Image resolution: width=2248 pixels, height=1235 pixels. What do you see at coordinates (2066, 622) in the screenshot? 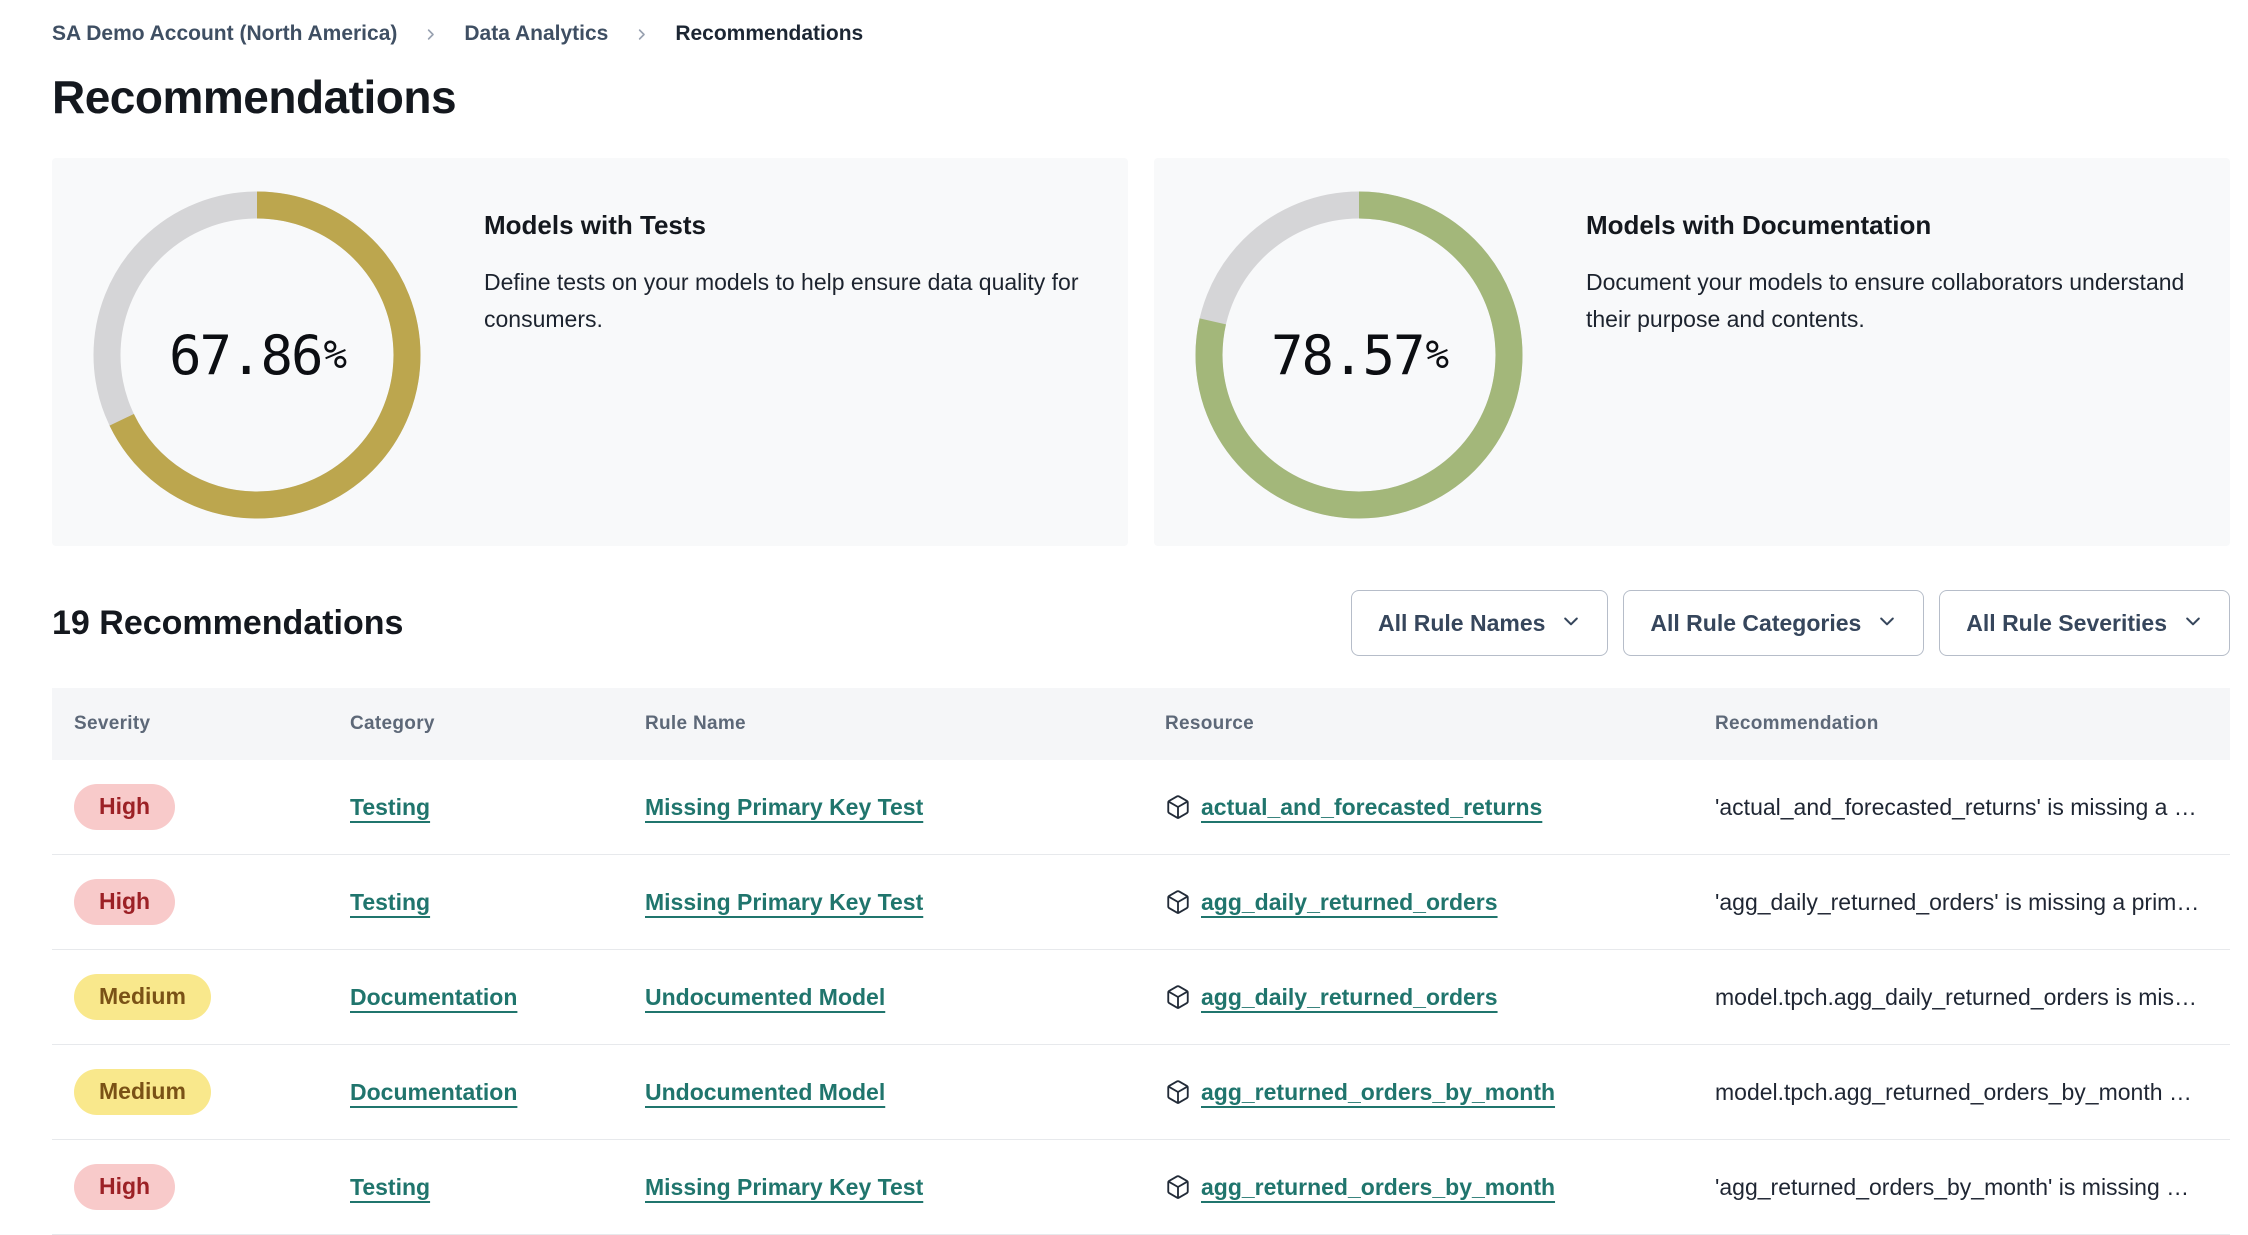
I see `filter-label: All Rule Severities` at bounding box center [2066, 622].